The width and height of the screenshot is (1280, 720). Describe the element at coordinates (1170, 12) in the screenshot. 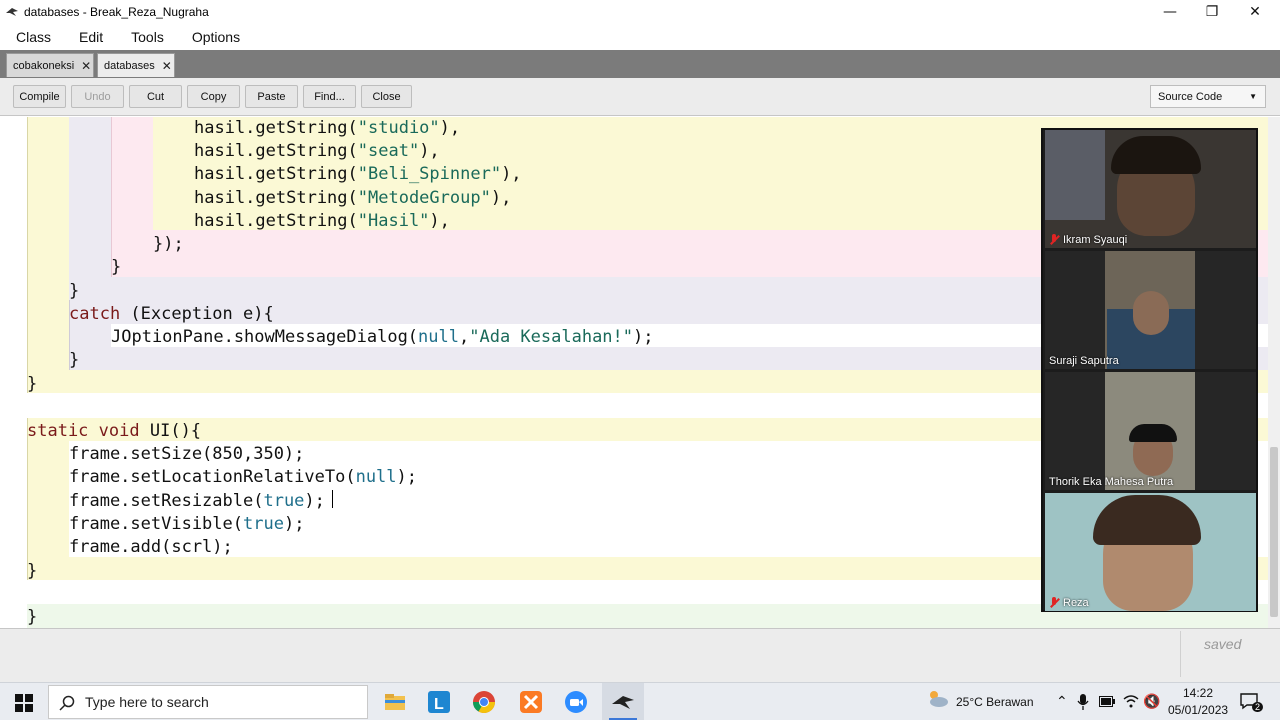

I see `minimize-button: —` at that location.